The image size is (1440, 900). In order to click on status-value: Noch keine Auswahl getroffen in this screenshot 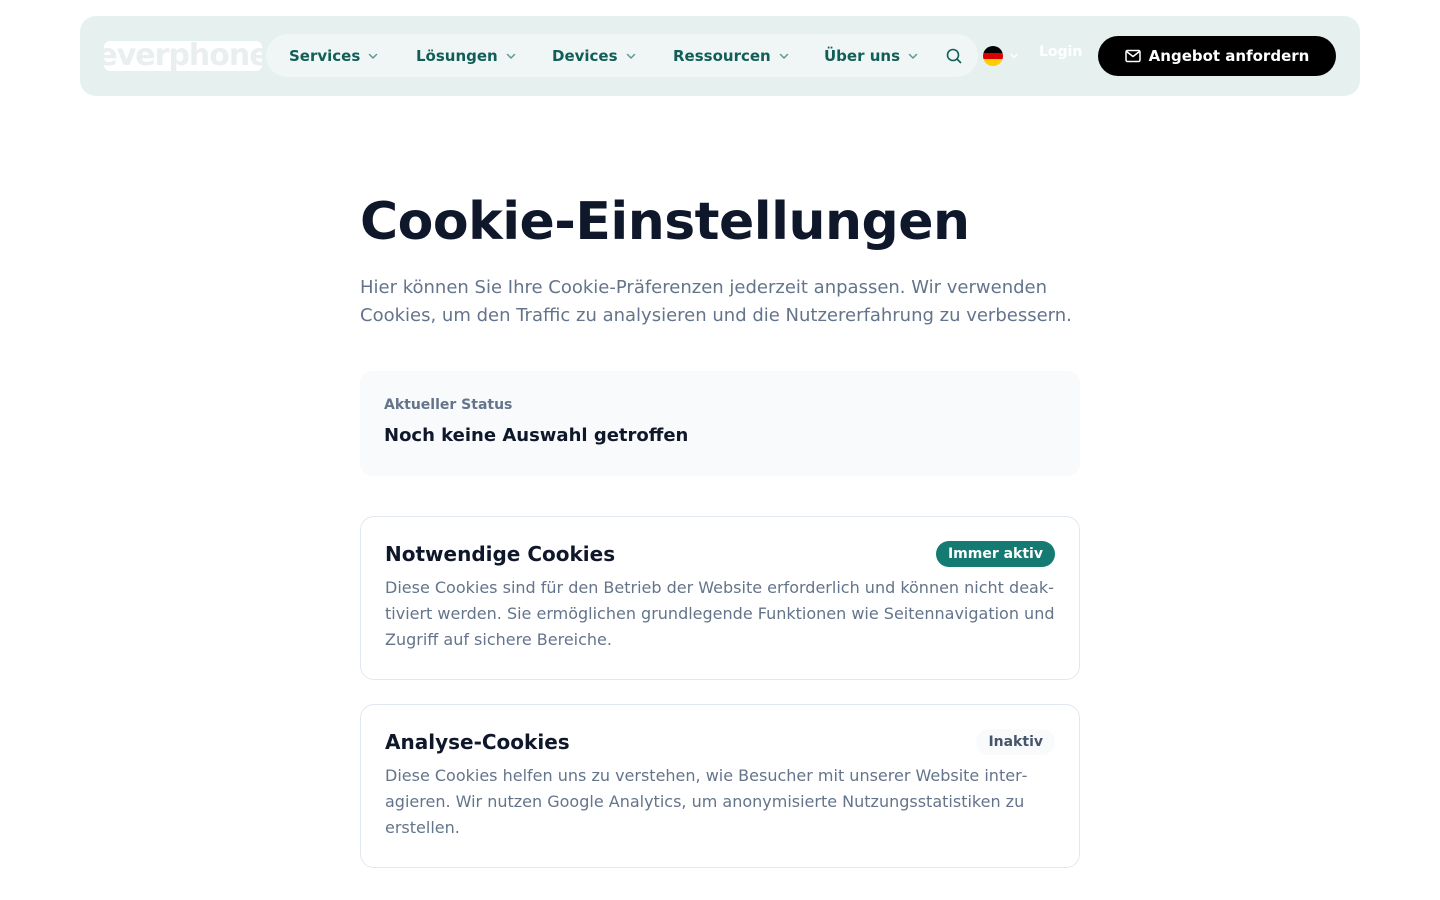, I will do `click(536, 435)`.